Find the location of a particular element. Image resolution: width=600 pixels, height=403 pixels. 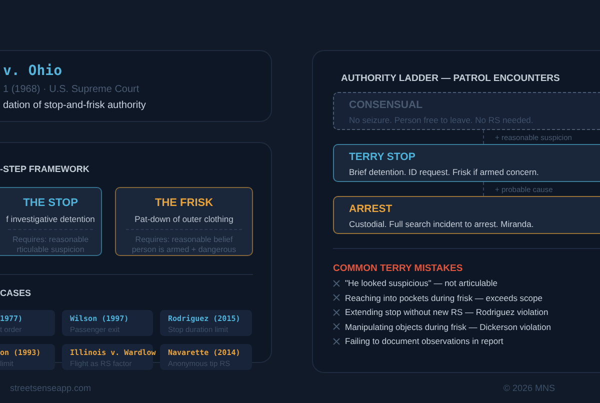

level-name: TERRY STOP is located at coordinates (382, 157).